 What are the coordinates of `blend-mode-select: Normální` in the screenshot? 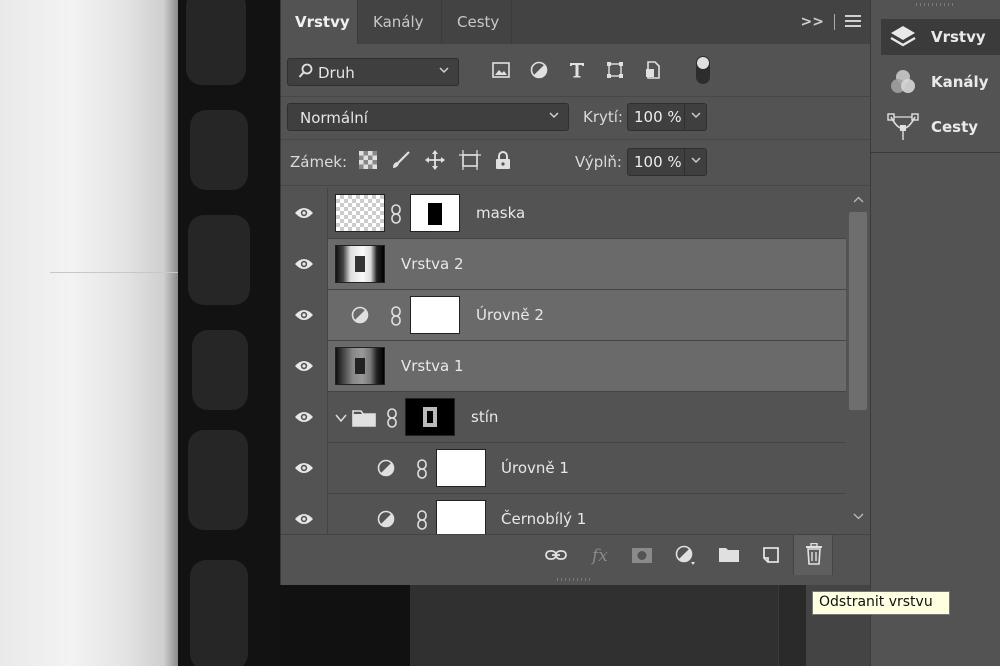 It's located at (428, 117).